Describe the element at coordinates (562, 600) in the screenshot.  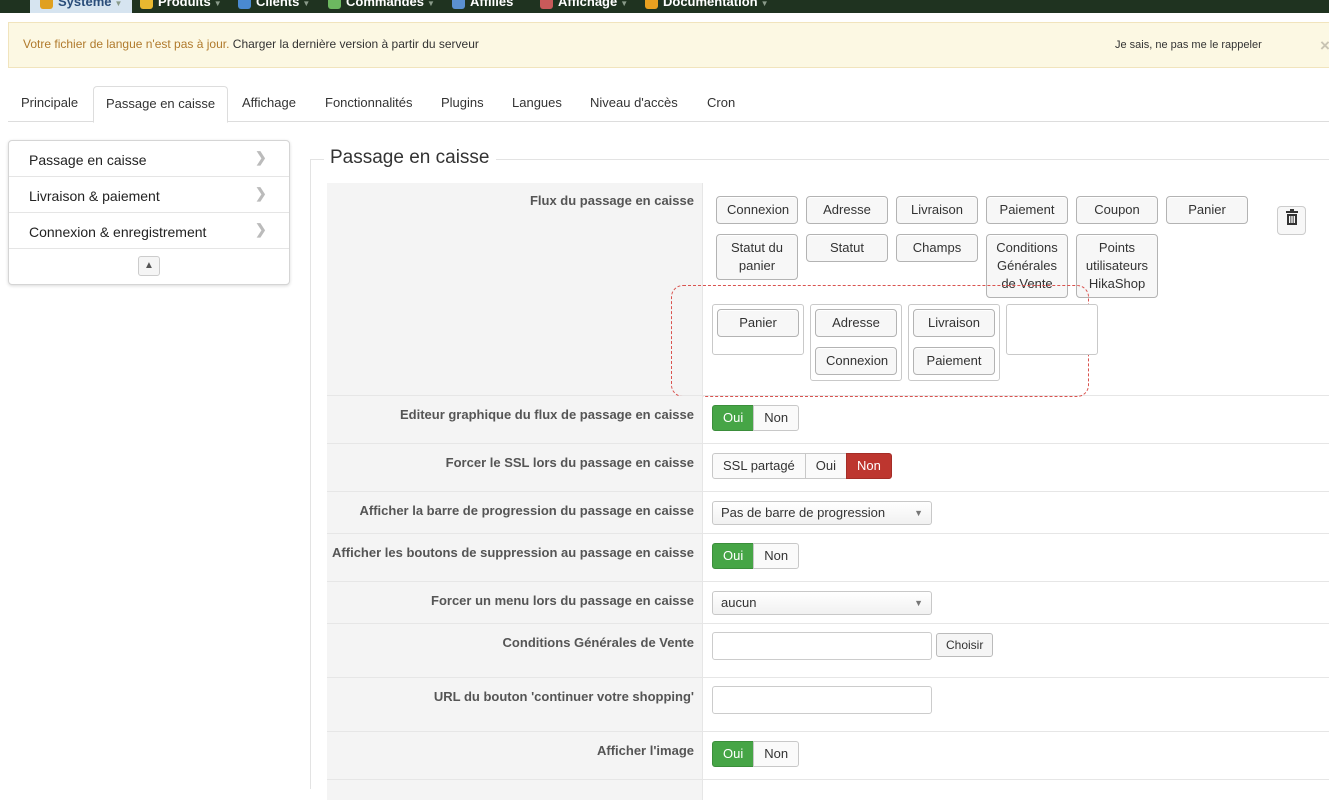
I see `menu-label: Forcer un menu lors du passage en caisse` at that location.